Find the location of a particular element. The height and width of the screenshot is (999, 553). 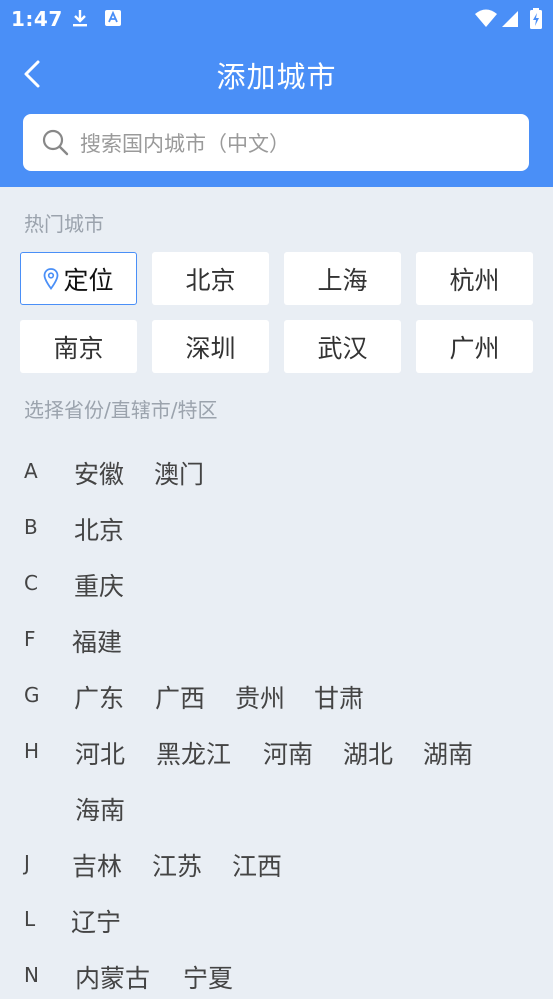

search-input is located at coordinates (295, 144).